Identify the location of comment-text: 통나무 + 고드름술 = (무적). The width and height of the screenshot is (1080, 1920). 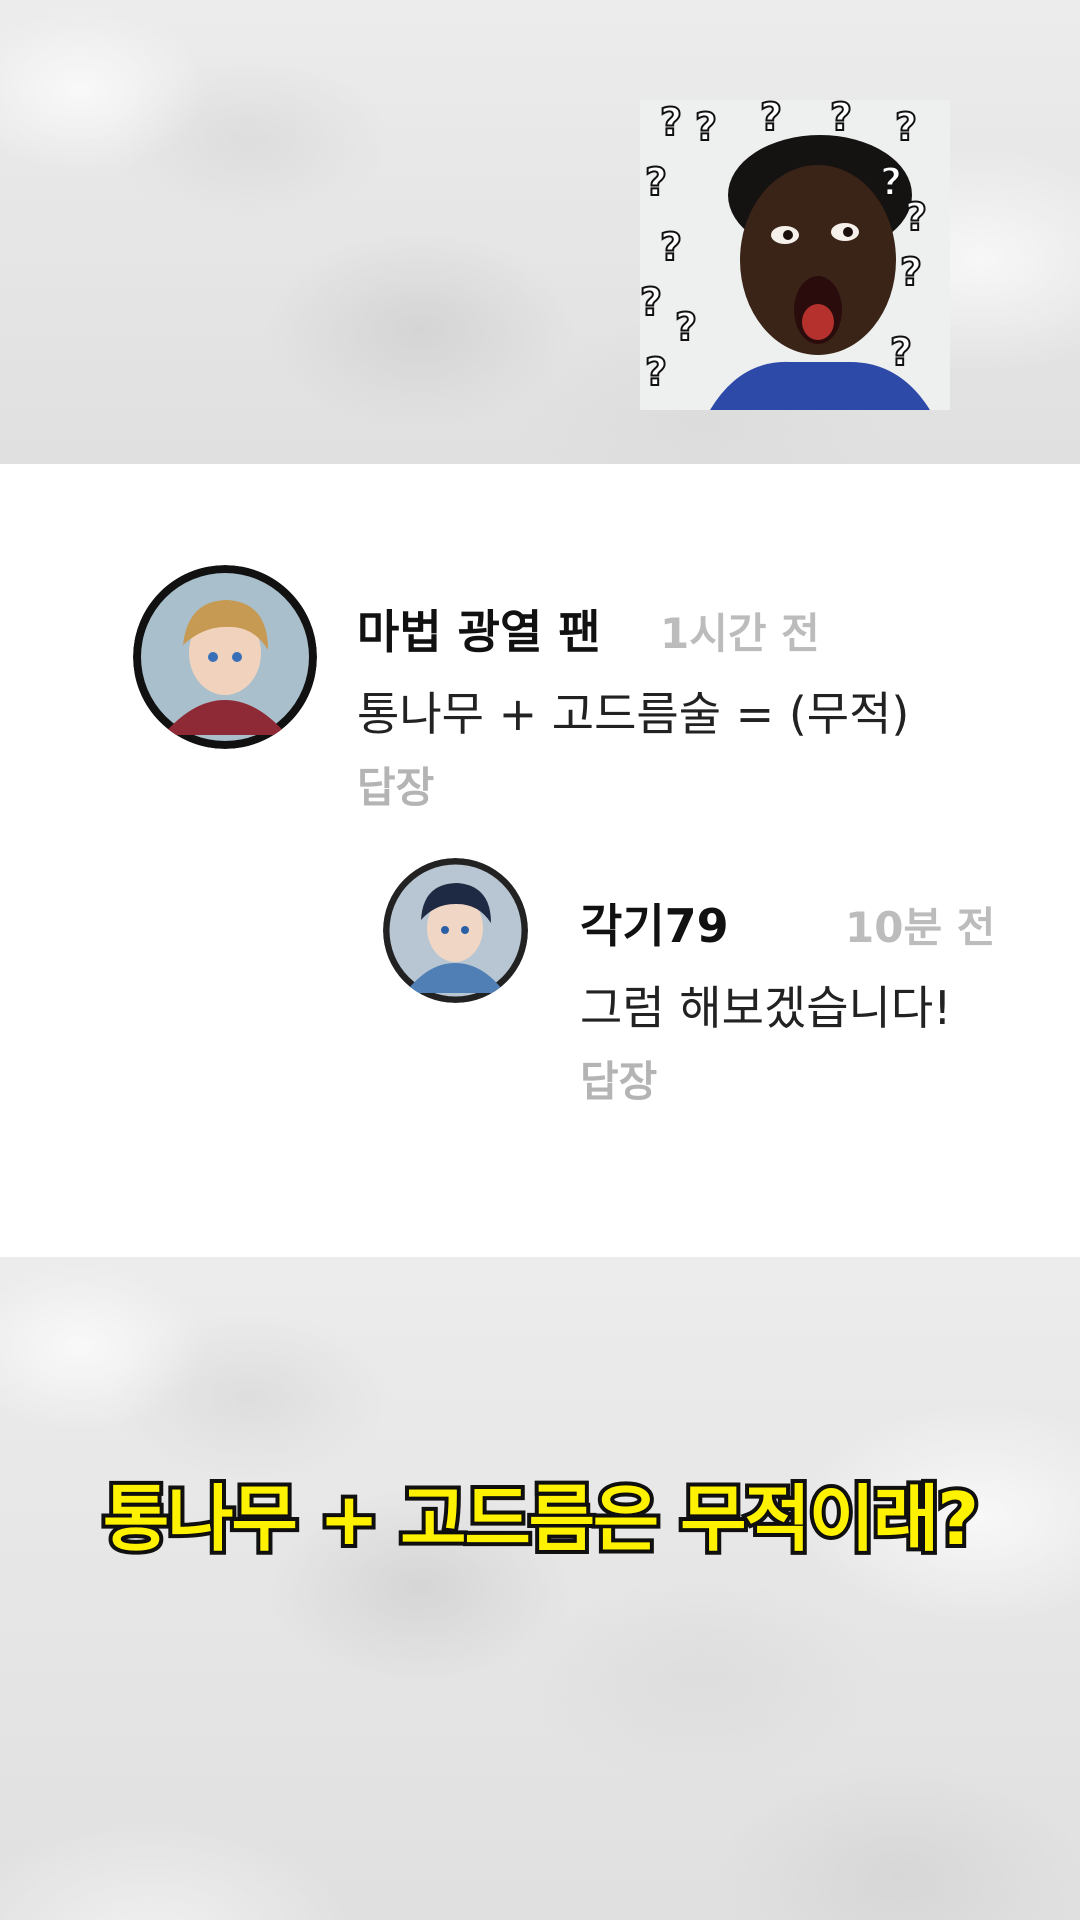
(633, 714).